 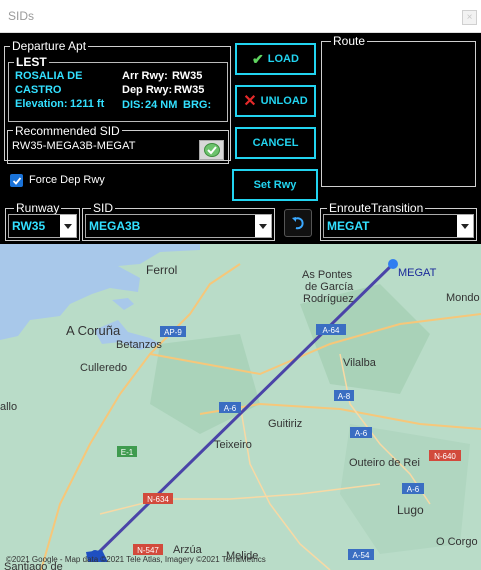 What do you see at coordinates (187, 76) in the screenshot?
I see `arr-rwy-value: RW35` at bounding box center [187, 76].